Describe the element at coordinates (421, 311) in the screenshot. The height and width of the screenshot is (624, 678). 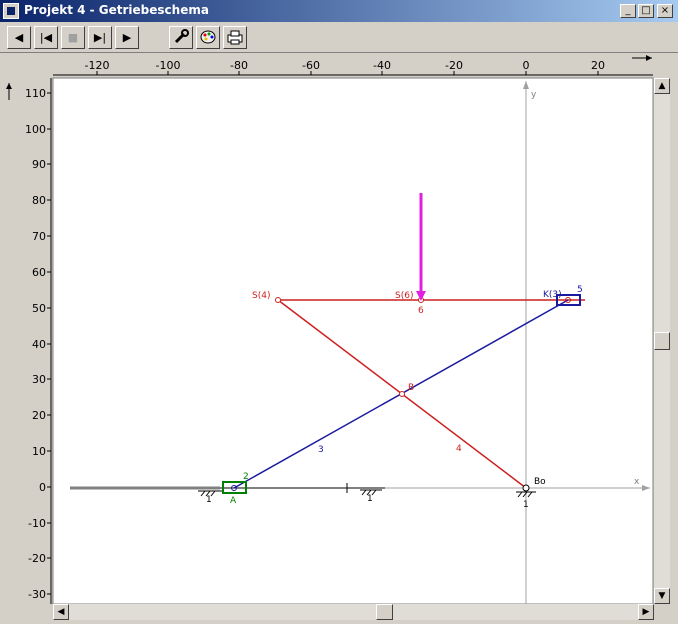
I see `label-link6: 6` at that location.